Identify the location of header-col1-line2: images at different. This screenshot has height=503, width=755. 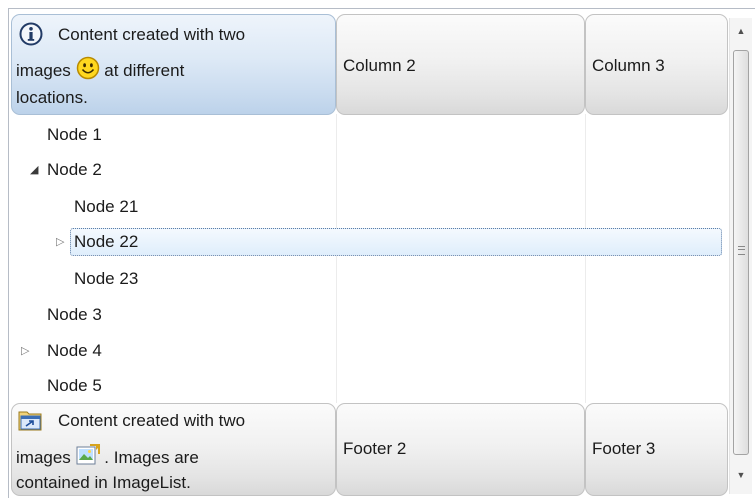
(100, 71).